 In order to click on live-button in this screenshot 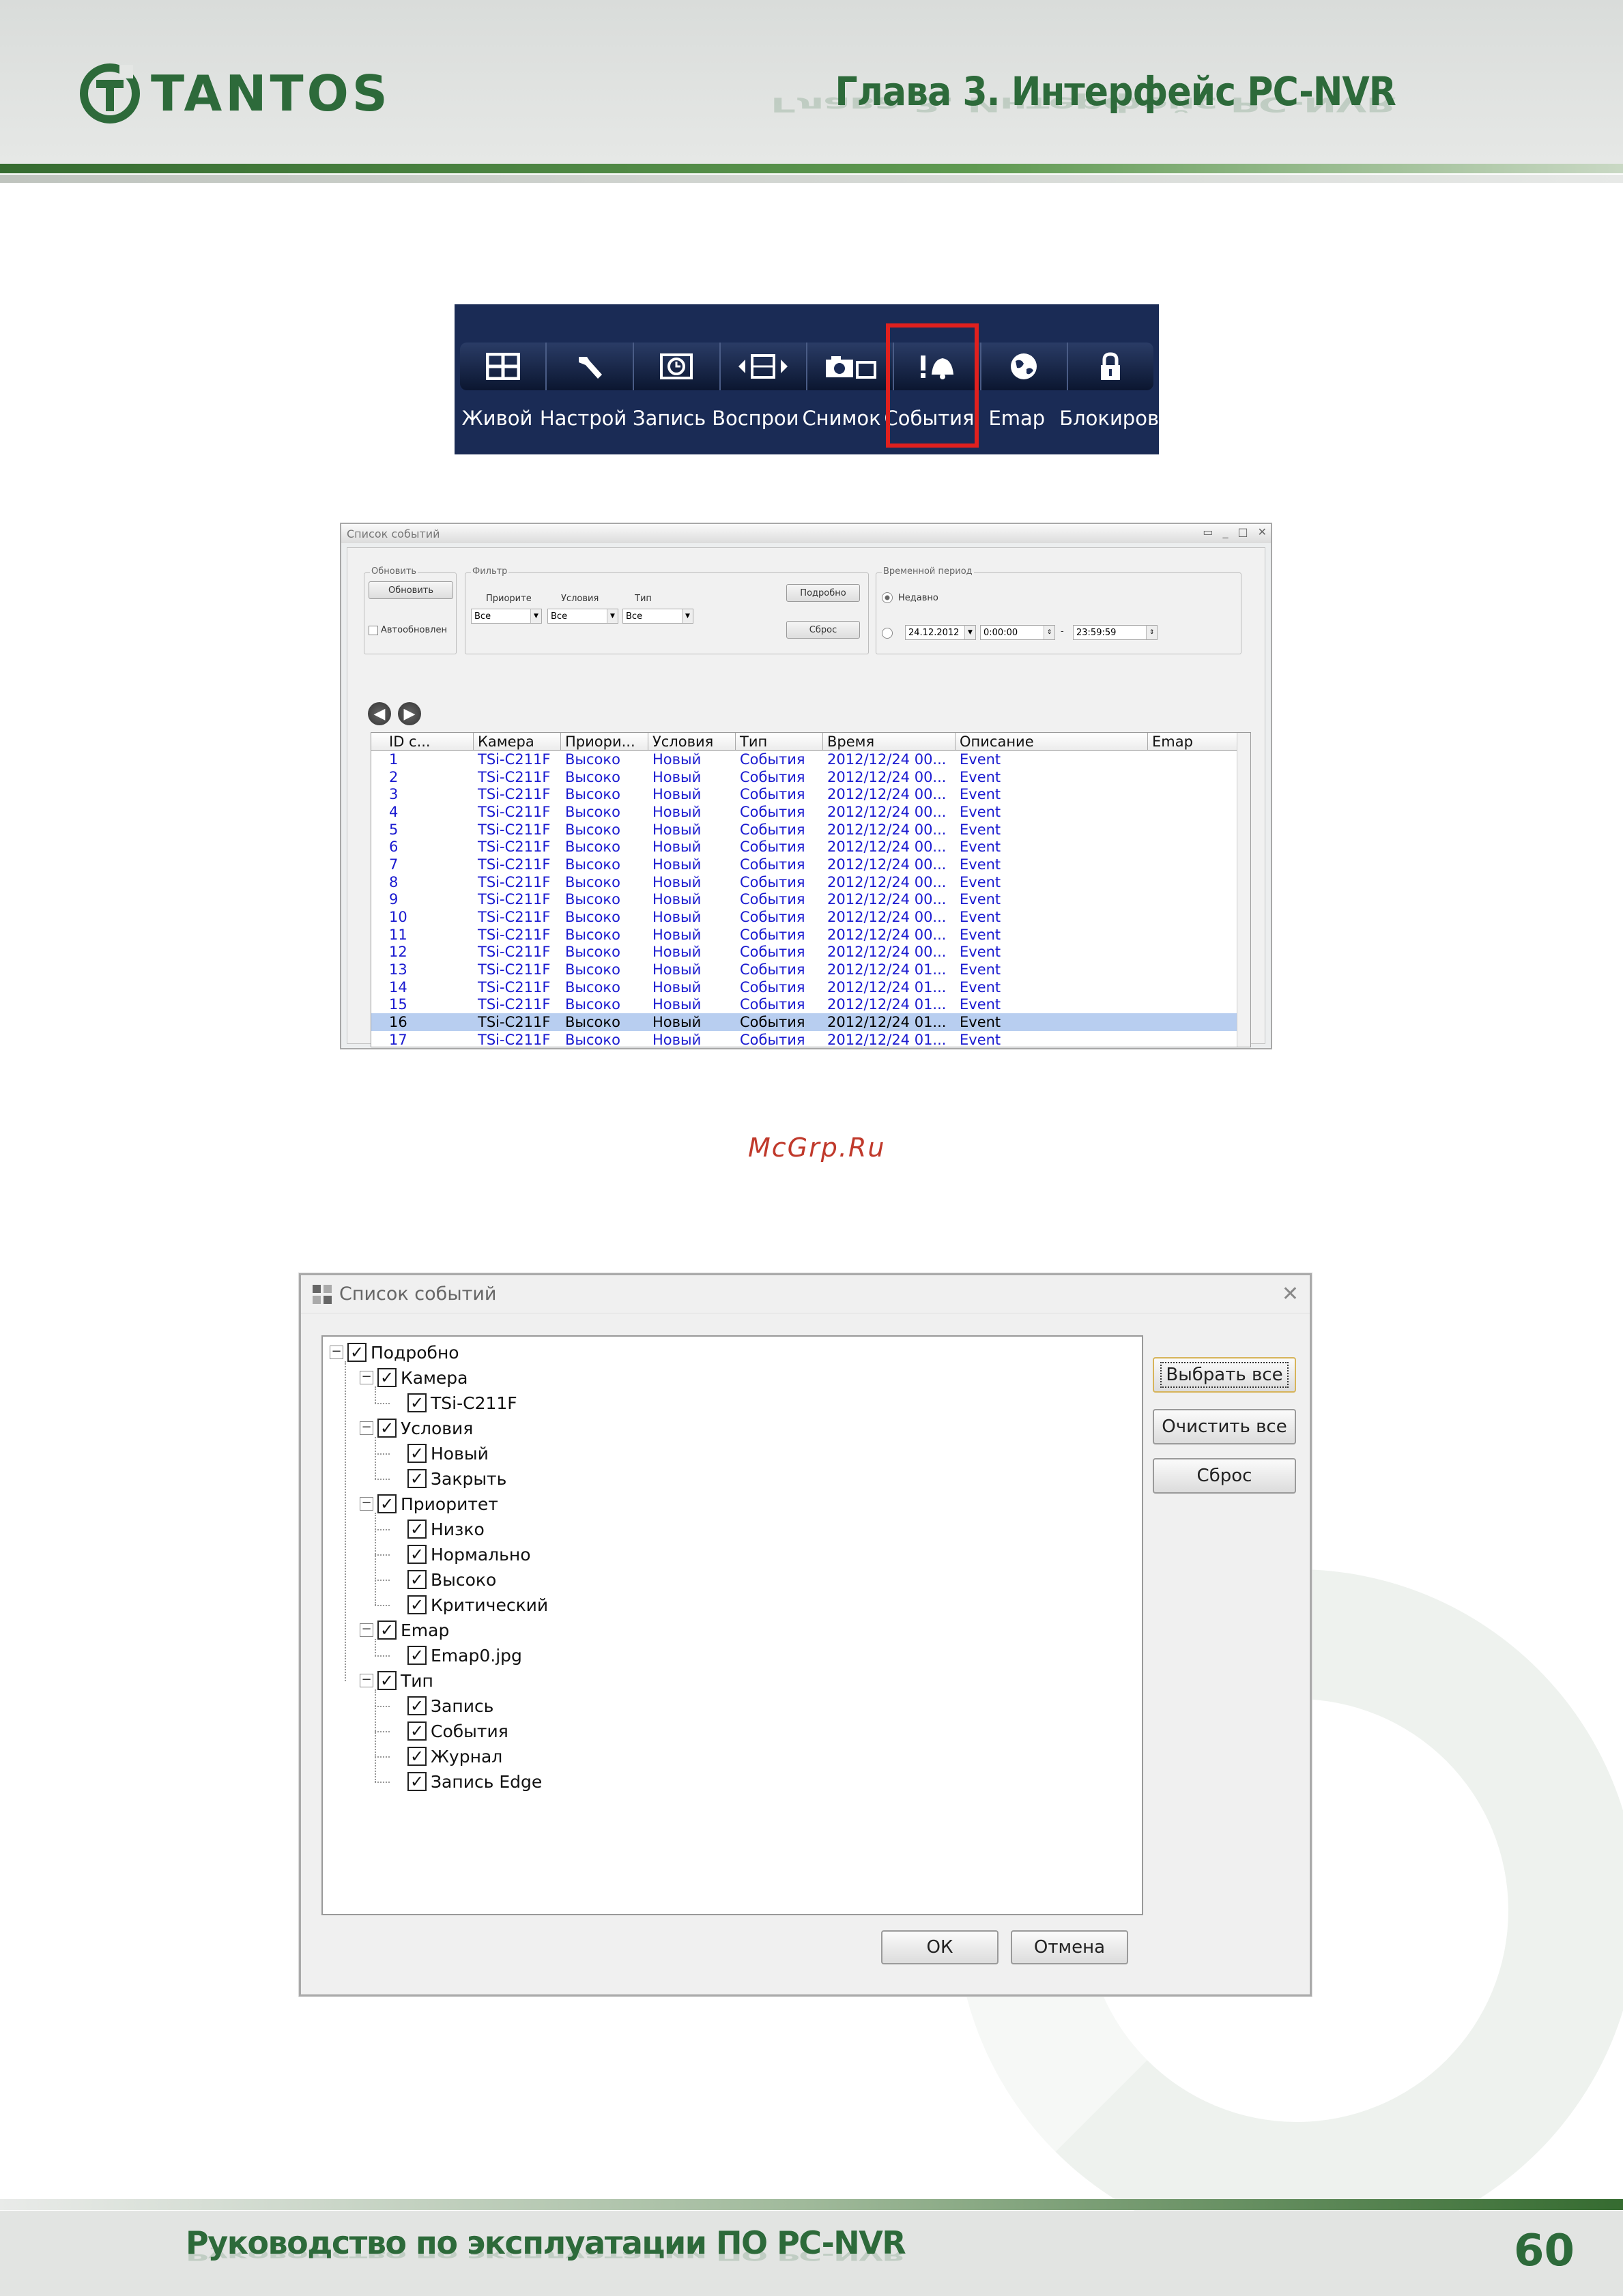, I will do `click(503, 366)`.